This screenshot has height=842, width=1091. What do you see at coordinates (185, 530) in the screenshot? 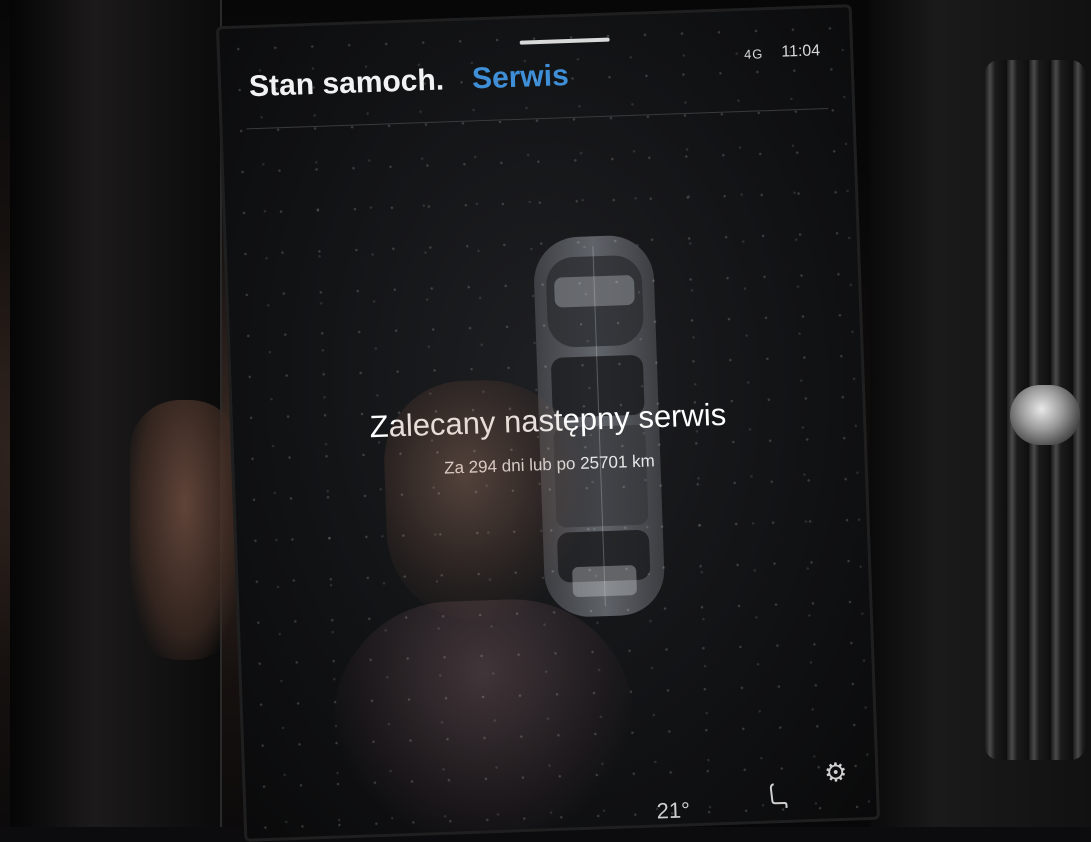
I see `hand-reflection` at bounding box center [185, 530].